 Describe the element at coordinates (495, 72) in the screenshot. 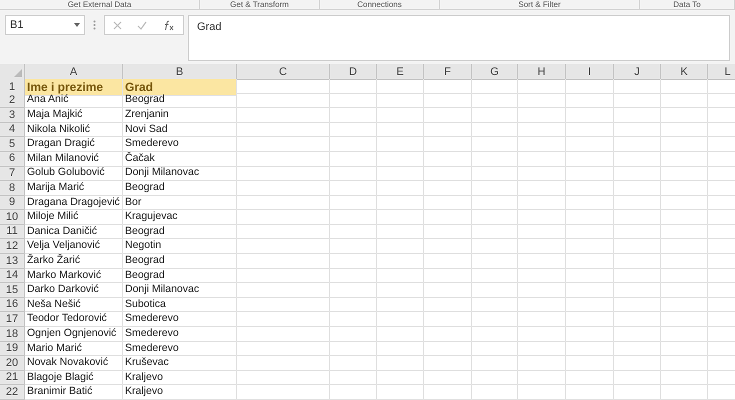

I see `column-header: G` at that location.